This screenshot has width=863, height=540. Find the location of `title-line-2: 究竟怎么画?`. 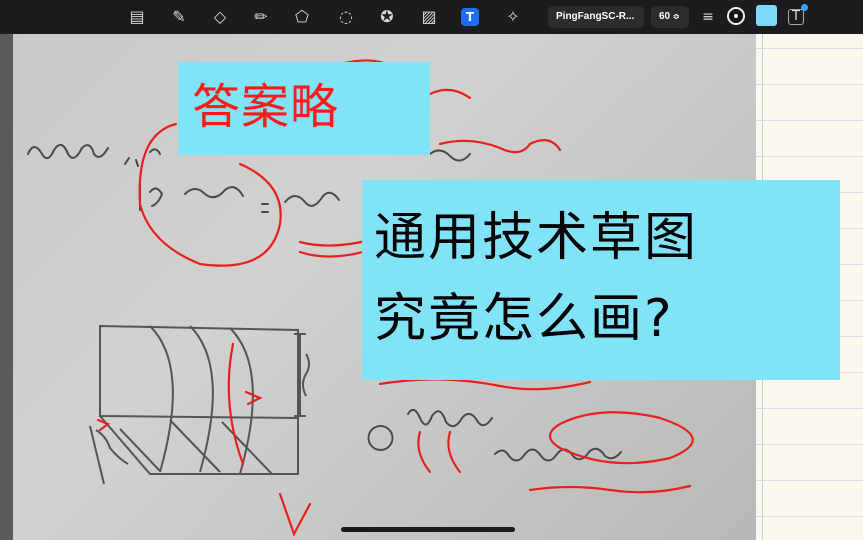

title-line-2: 究竟怎么画? is located at coordinates (524, 319).